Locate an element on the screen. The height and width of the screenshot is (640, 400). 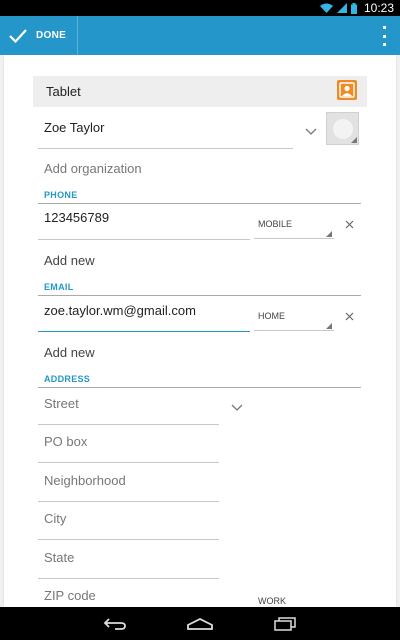
address-type-label: WORK is located at coordinates (272, 601).